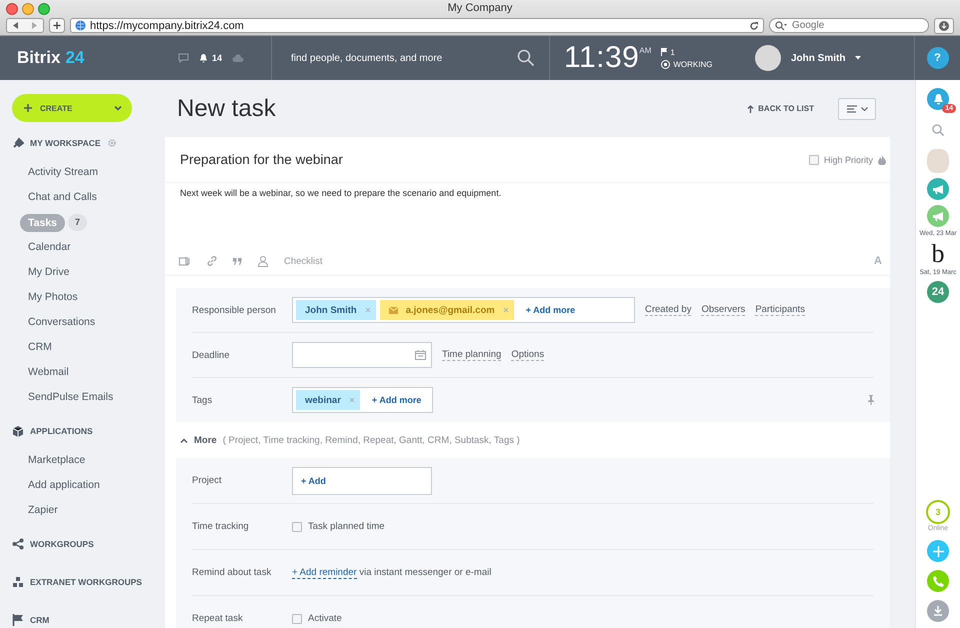 This screenshot has width=960, height=628. What do you see at coordinates (938, 292) in the screenshot?
I see `chat-button: 24` at bounding box center [938, 292].